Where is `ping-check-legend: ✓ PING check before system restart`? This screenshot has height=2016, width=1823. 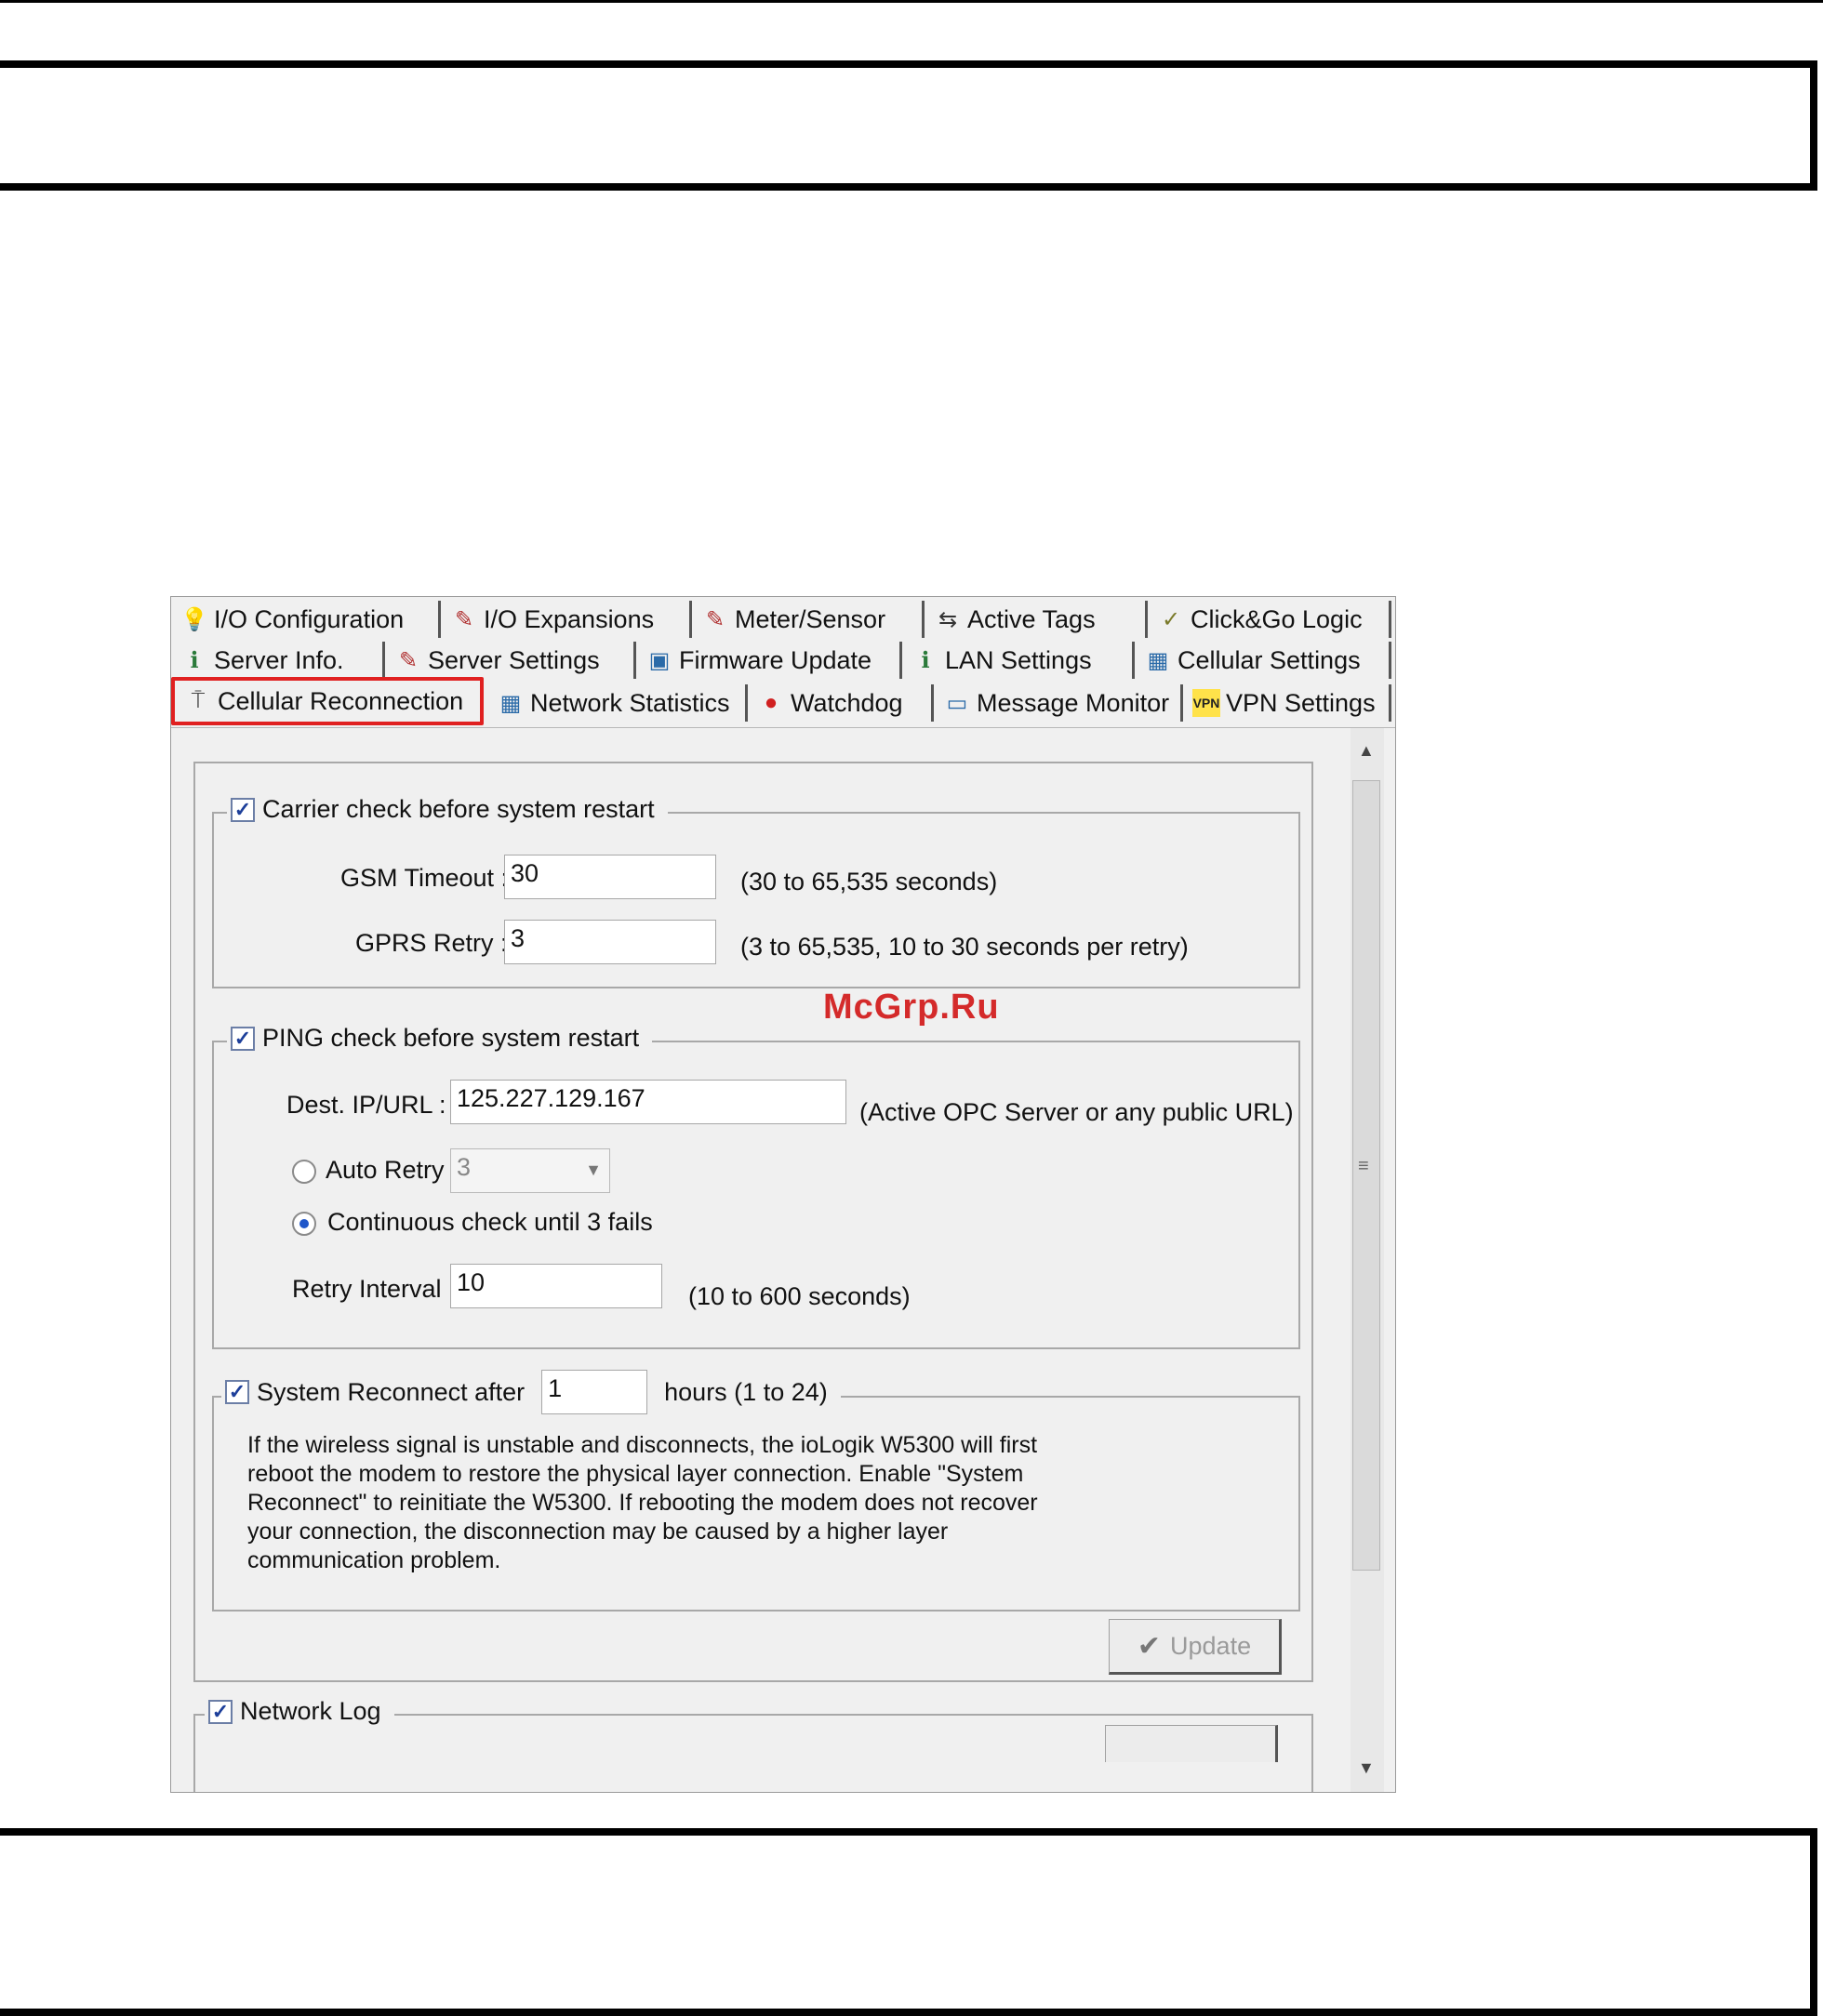
ping-check-legend: ✓ PING check before system restart is located at coordinates (440, 1038).